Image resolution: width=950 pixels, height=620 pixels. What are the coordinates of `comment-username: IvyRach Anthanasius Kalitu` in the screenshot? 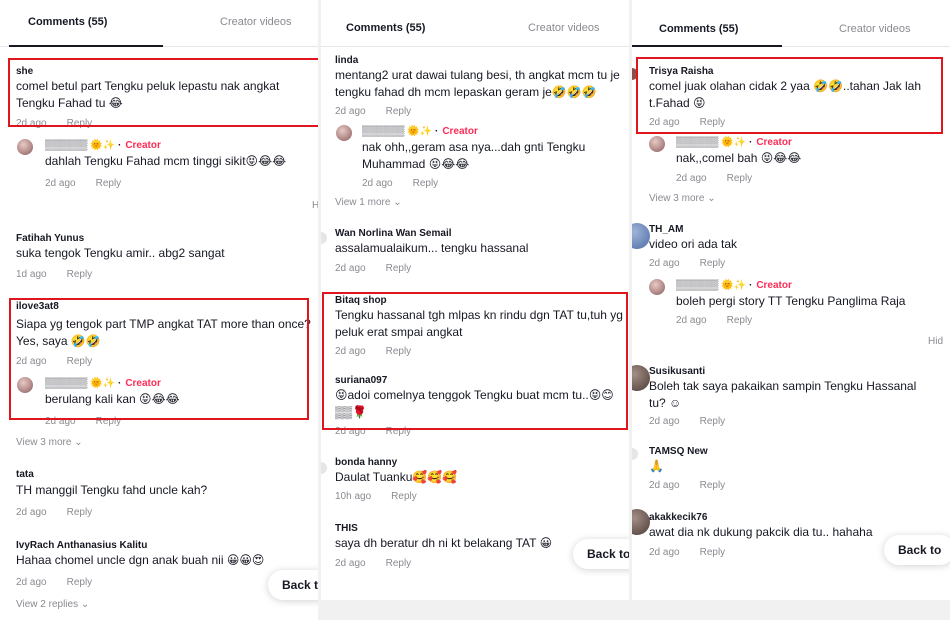 It's located at (81, 545).